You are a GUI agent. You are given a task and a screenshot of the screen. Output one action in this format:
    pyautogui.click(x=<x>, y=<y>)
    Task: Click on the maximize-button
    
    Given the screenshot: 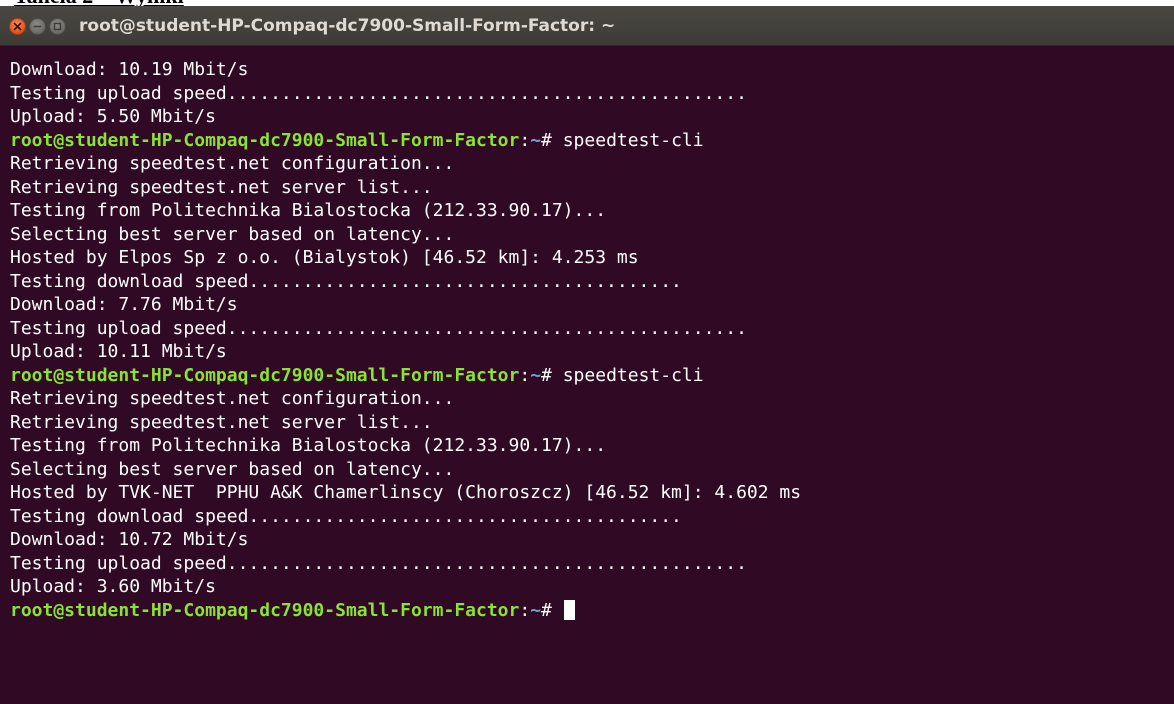 What is the action you would take?
    pyautogui.click(x=57, y=26)
    